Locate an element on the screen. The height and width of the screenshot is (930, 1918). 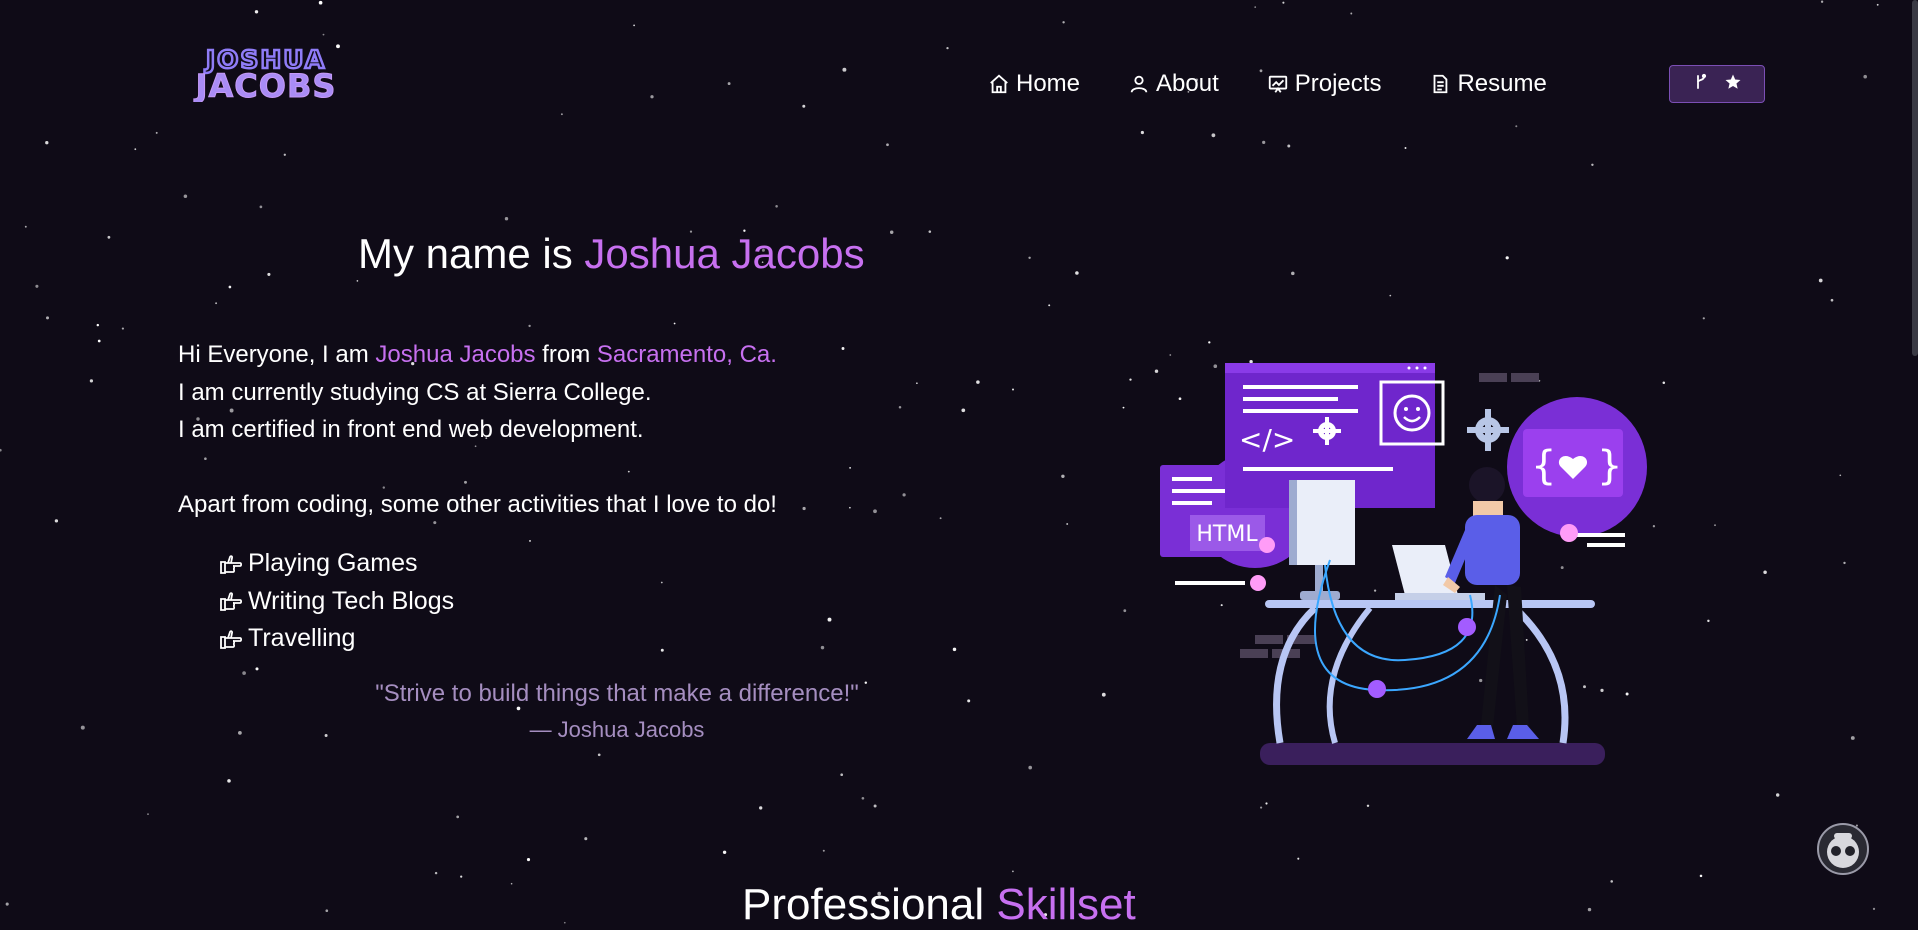
hobby-2: Writing Tech Blogs is located at coordinates (351, 600).